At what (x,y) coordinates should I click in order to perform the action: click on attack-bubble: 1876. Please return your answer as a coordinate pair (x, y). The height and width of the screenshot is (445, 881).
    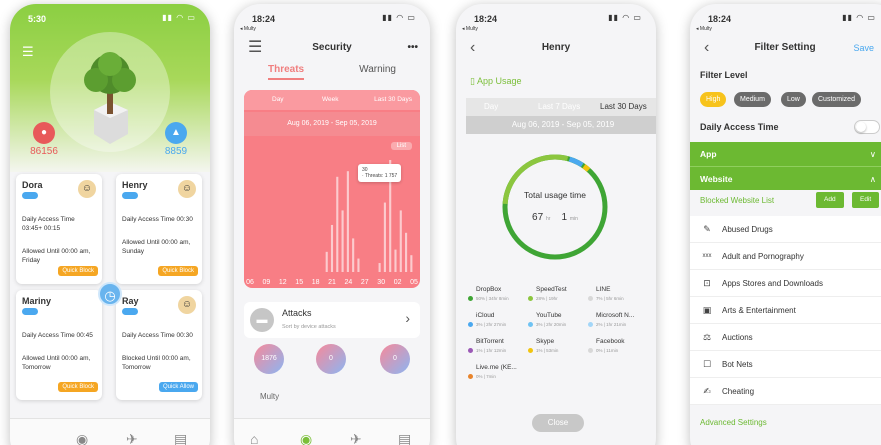
    Looking at the image, I should click on (269, 359).